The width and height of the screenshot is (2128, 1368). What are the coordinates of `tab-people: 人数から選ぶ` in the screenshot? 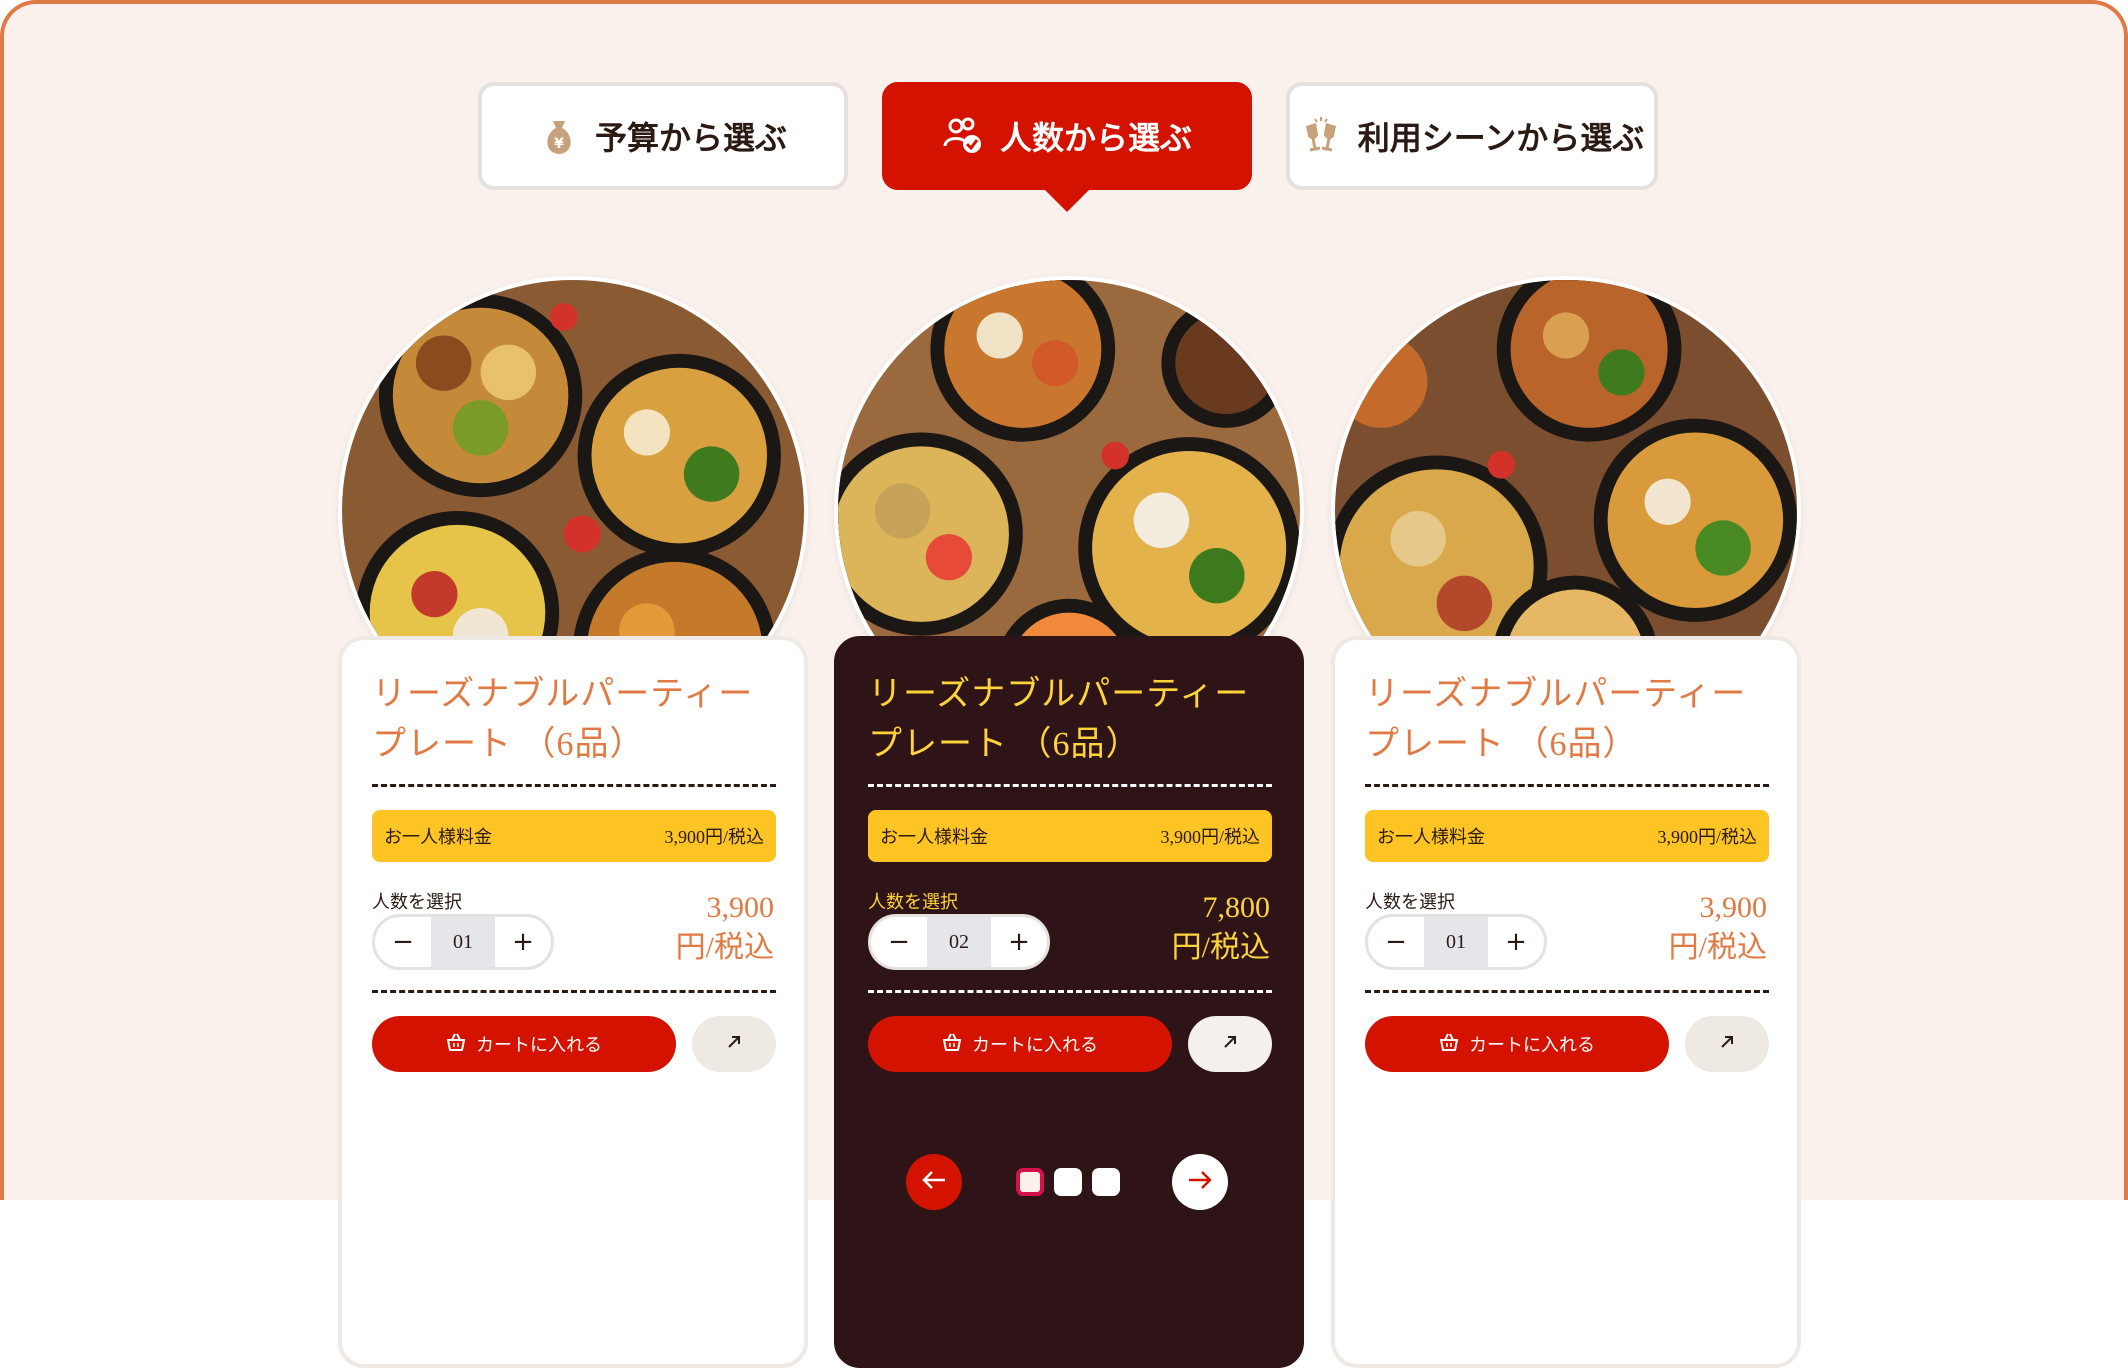 It's located at (1067, 147).